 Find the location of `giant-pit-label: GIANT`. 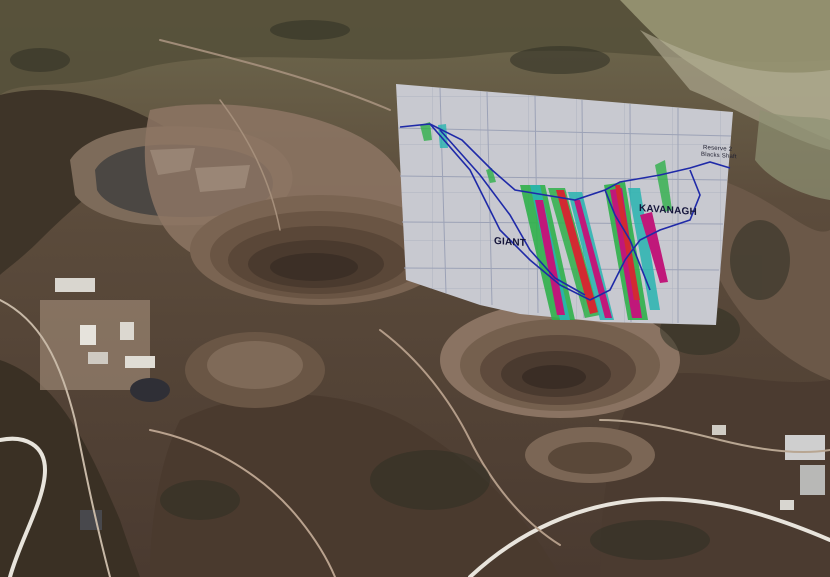

giant-pit-label: GIANT is located at coordinates (510, 242).